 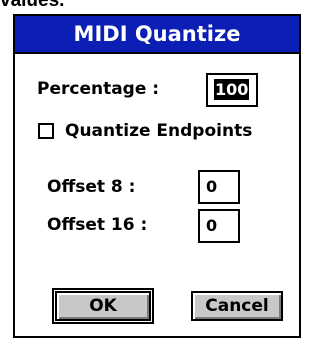 I want to click on offset16-label: Offset 16 :, so click(x=97, y=225).